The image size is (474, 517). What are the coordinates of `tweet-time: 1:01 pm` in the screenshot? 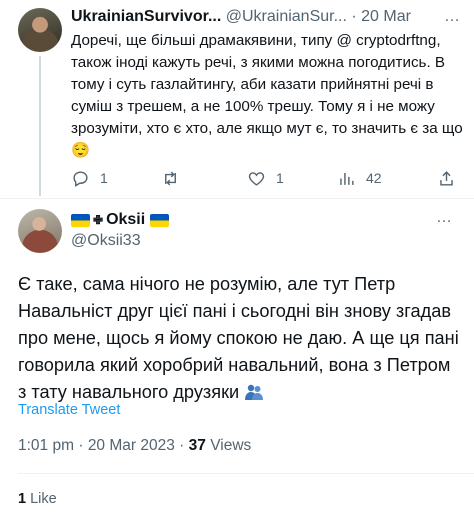 It's located at (46, 445).